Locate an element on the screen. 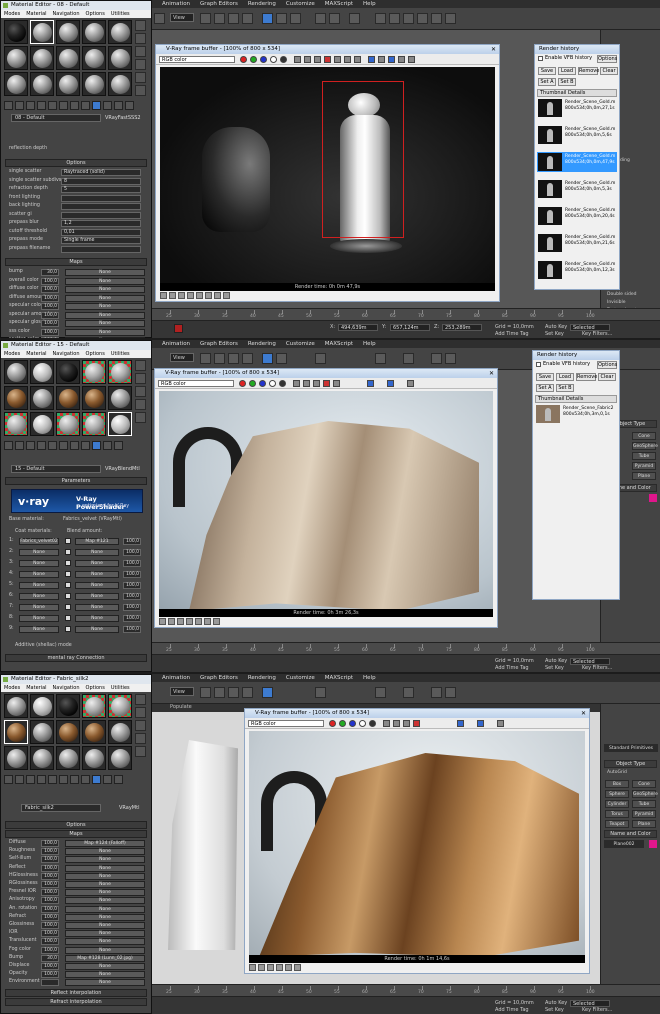  history-remove-button: Remove is located at coordinates (588, 71).